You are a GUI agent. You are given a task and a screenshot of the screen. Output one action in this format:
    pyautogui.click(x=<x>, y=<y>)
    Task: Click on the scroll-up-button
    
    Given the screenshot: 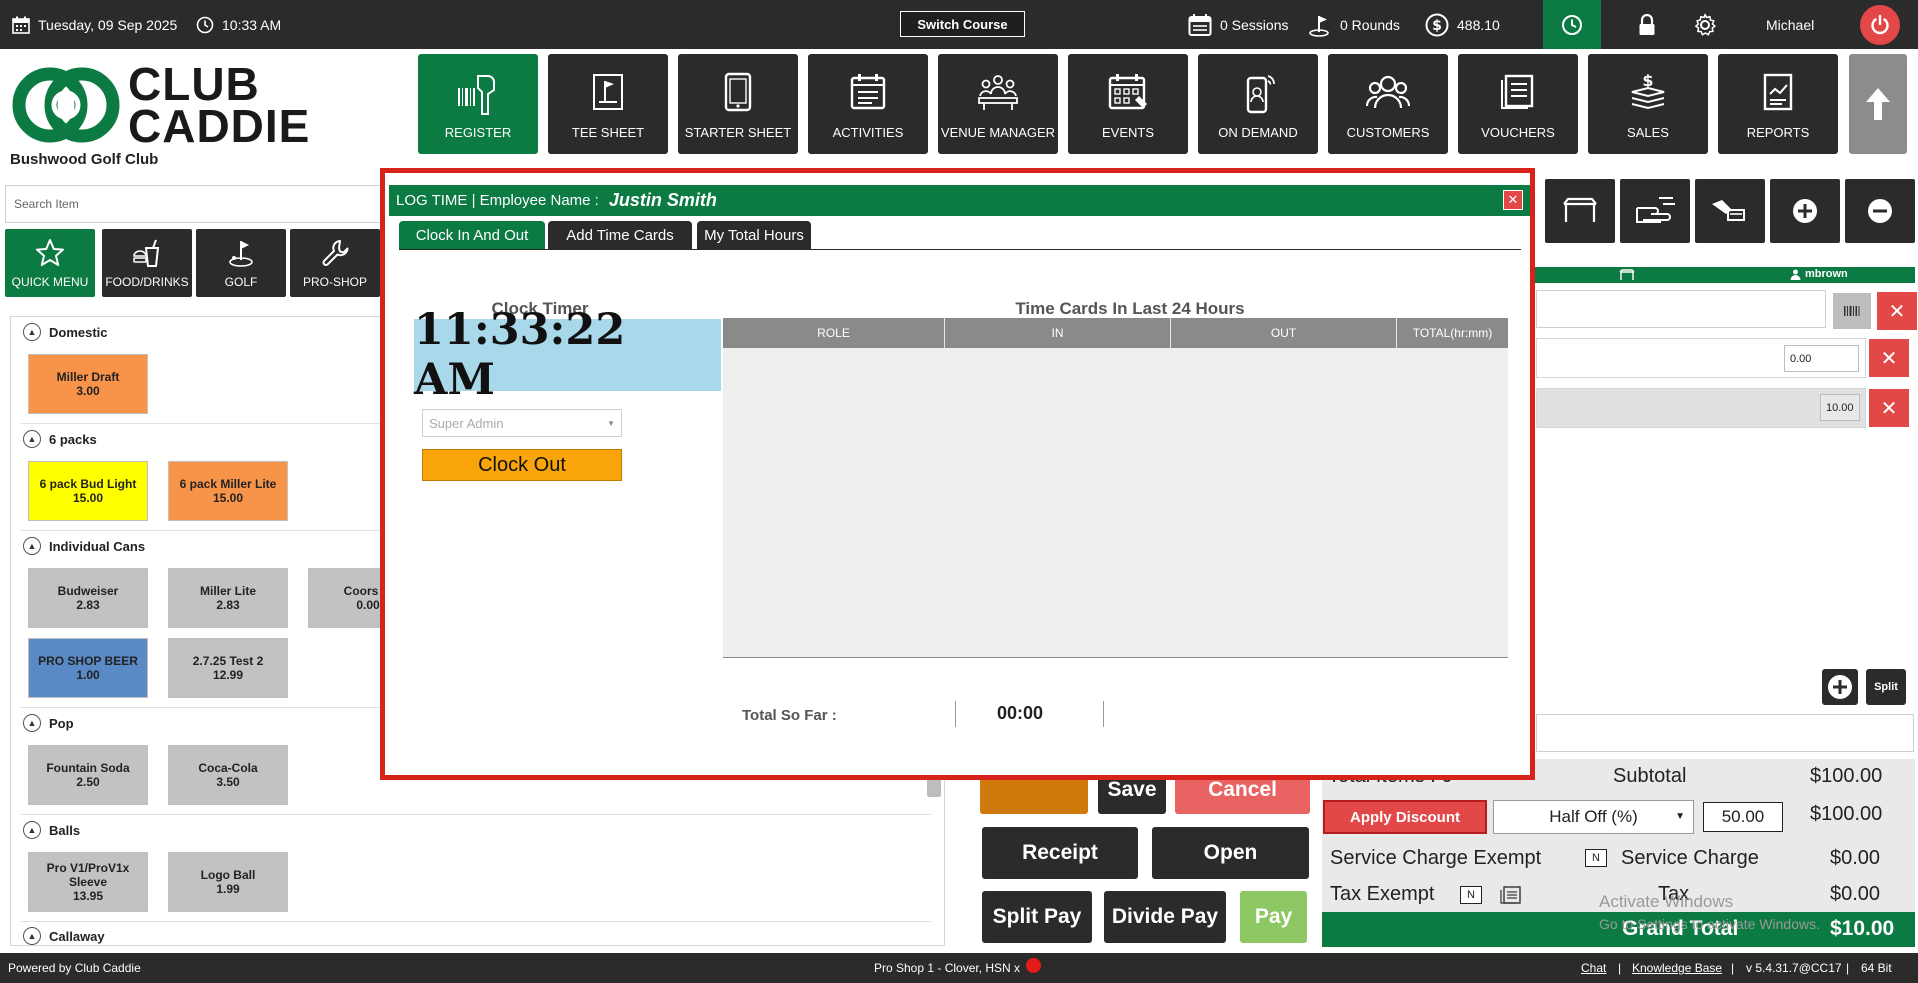 What is the action you would take?
    pyautogui.click(x=1878, y=104)
    